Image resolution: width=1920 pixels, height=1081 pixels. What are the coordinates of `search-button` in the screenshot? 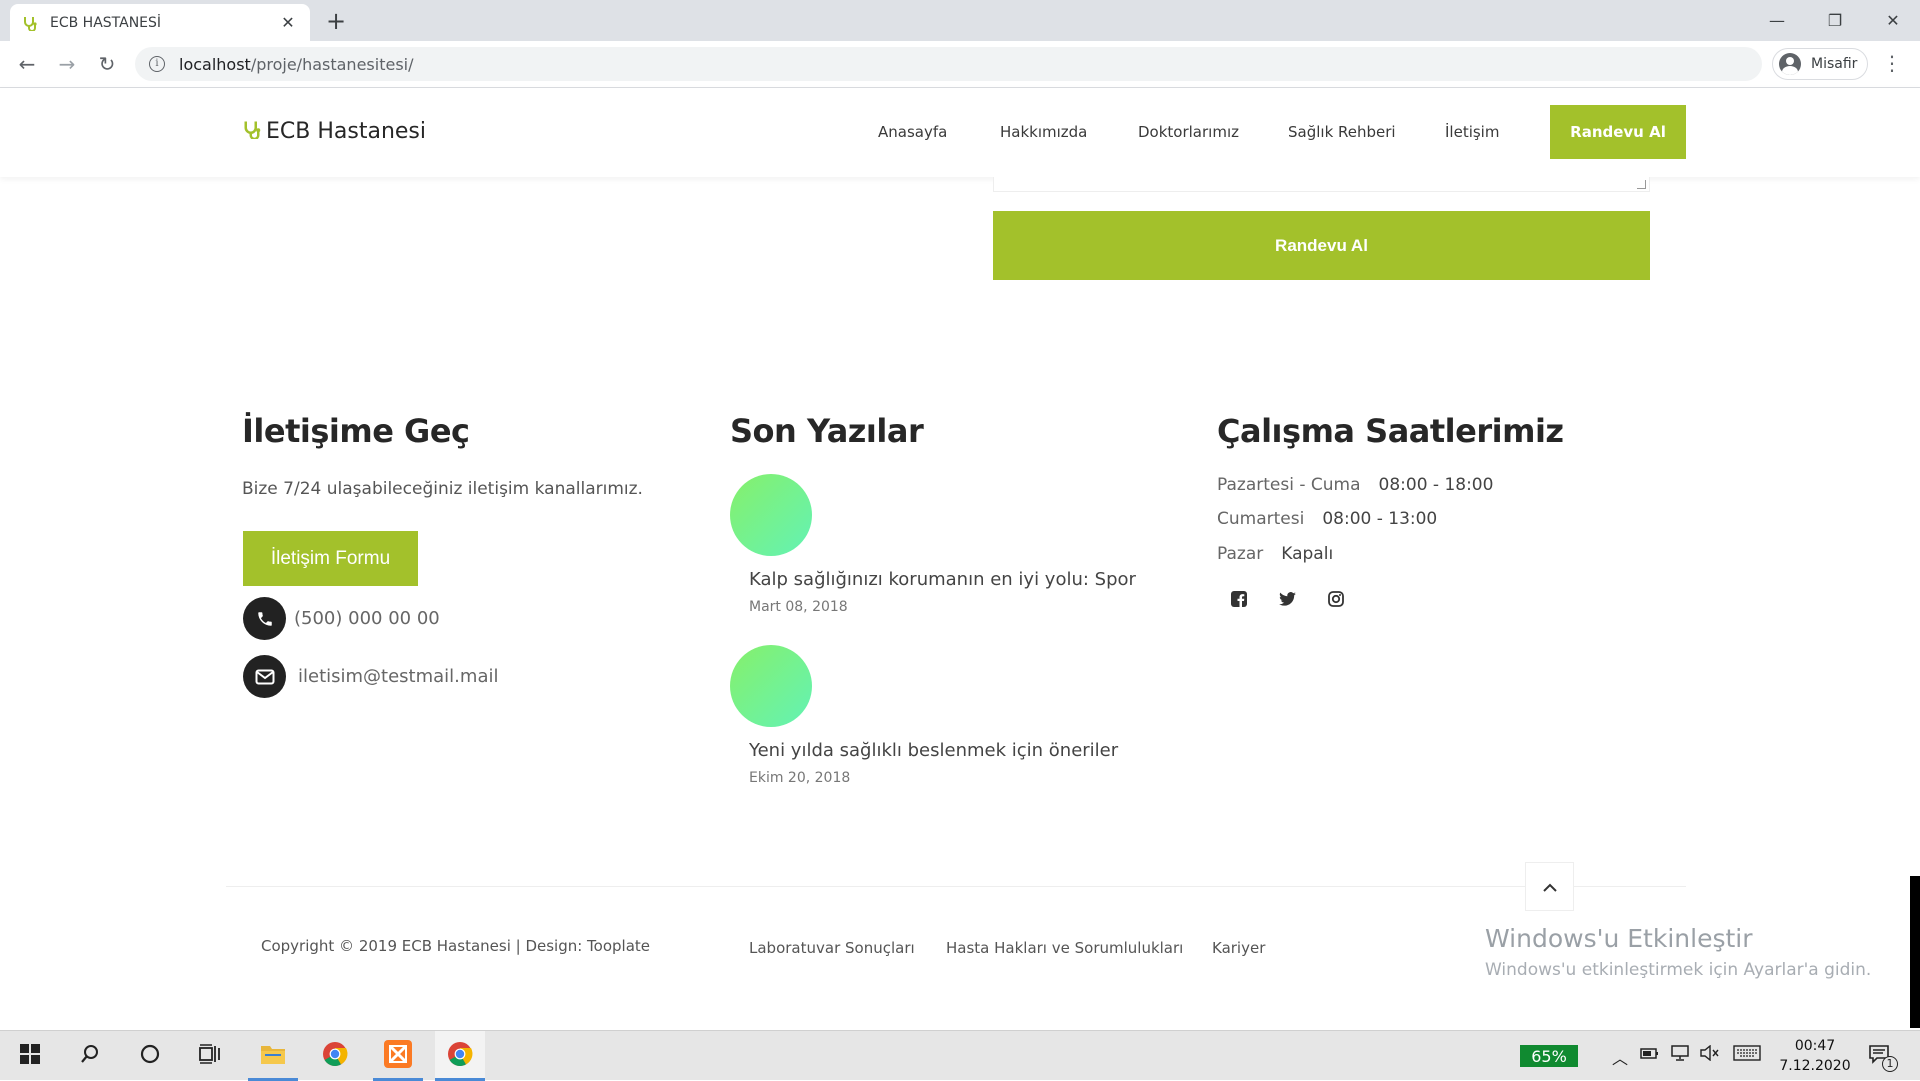 It's located at (90, 1056).